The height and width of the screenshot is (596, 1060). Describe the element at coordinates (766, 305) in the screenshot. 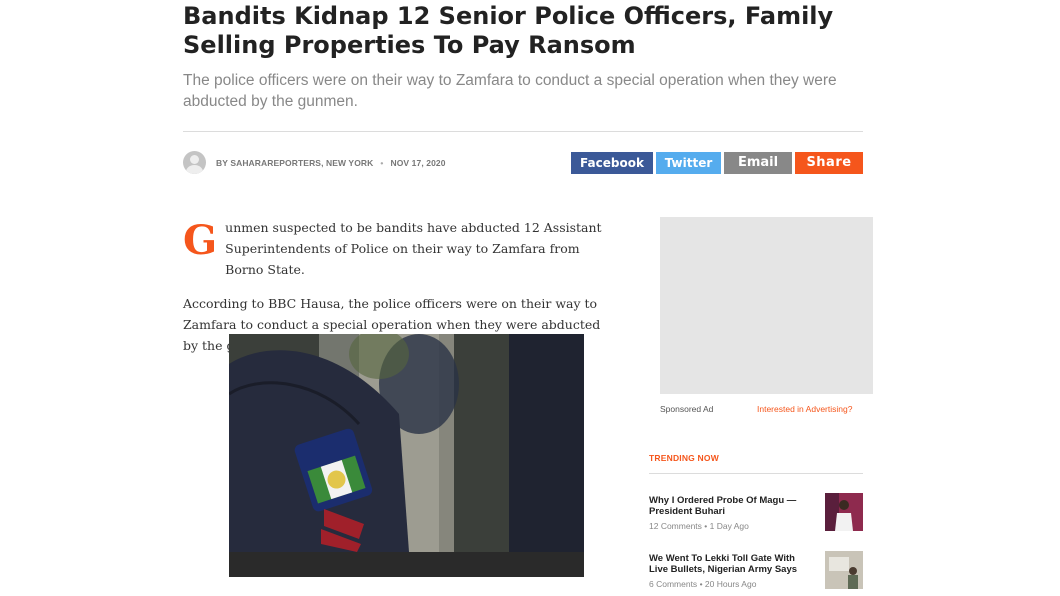

I see `sponsored-ad-placeholder` at that location.